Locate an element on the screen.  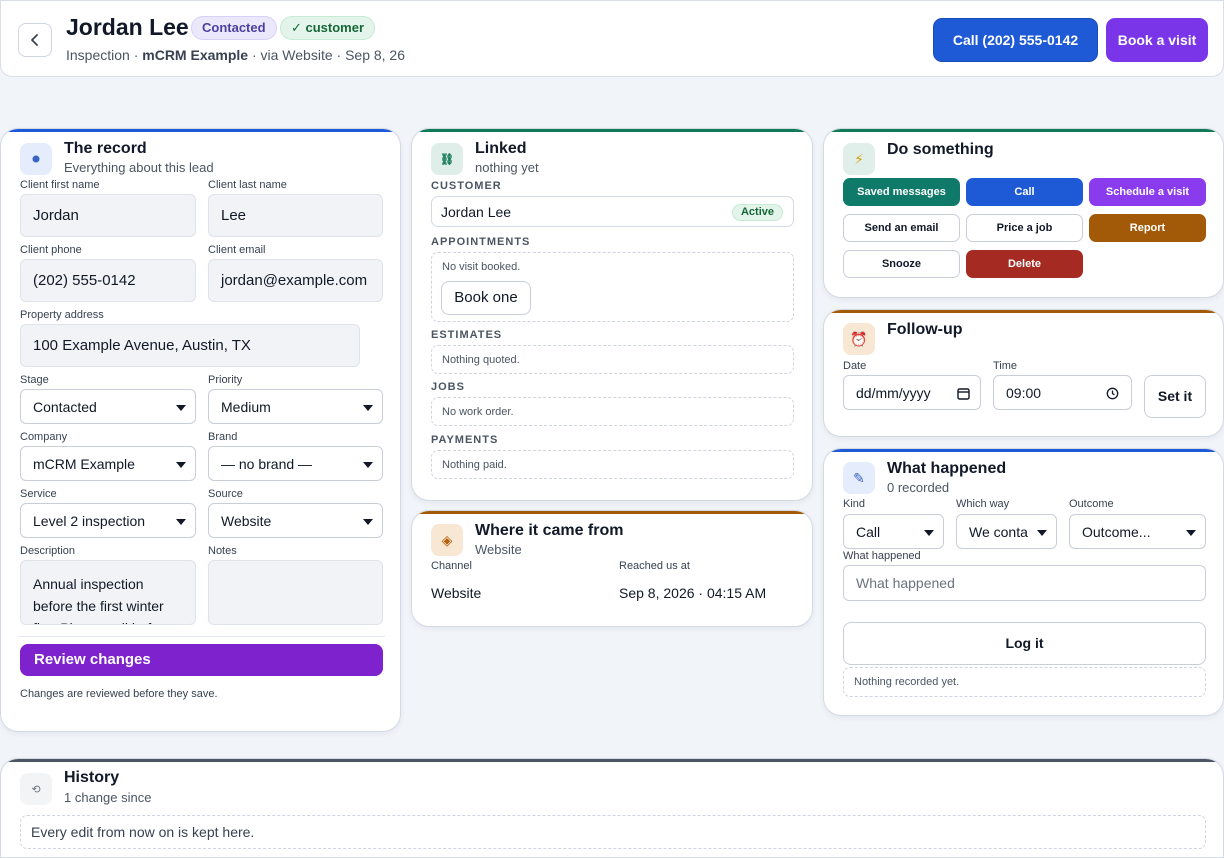
followup-title: Follow-up is located at coordinates (925, 329).